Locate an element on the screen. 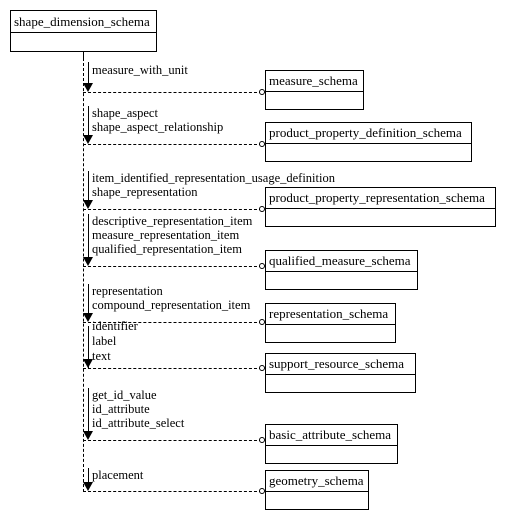 The height and width of the screenshot is (522, 507). ref-label-1-0: measure_with_unit is located at coordinates (140, 70).